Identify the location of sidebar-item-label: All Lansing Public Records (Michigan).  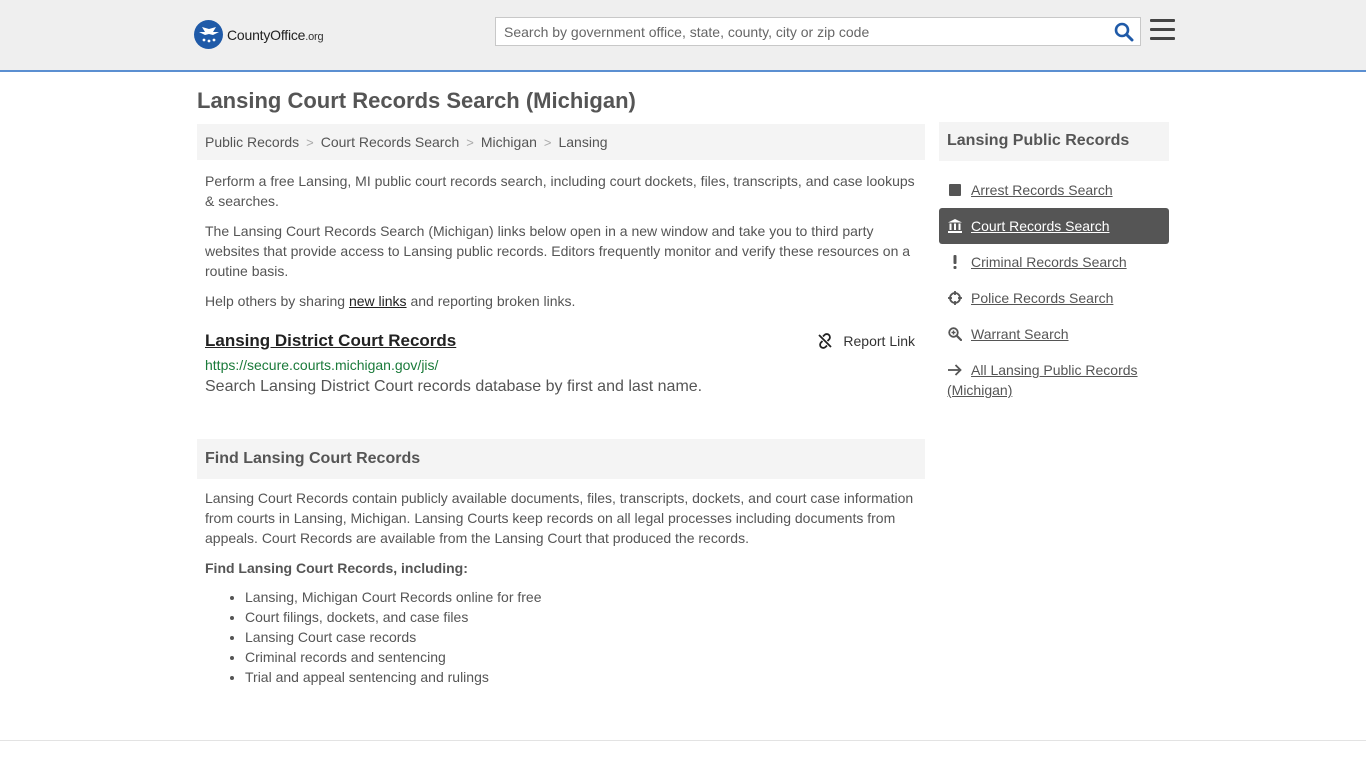
(1042, 380).